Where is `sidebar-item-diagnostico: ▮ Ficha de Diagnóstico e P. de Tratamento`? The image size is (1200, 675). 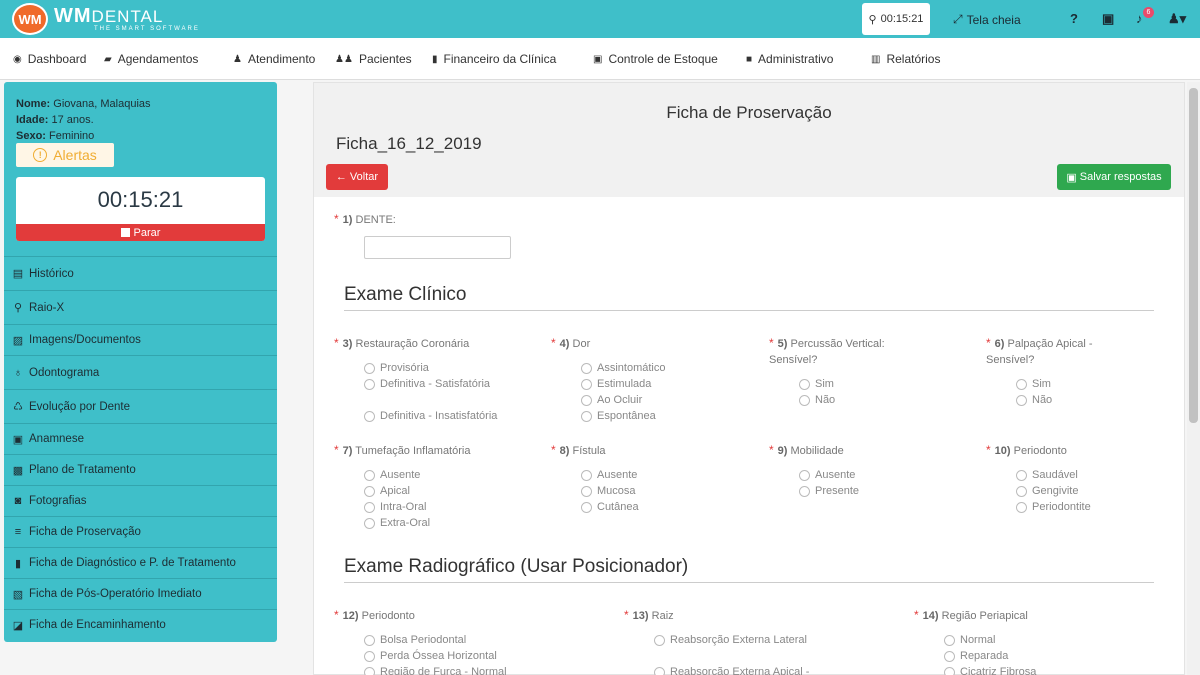 sidebar-item-diagnostico: ▮ Ficha de Diagnóstico e P. de Tratamento is located at coordinates (140, 562).